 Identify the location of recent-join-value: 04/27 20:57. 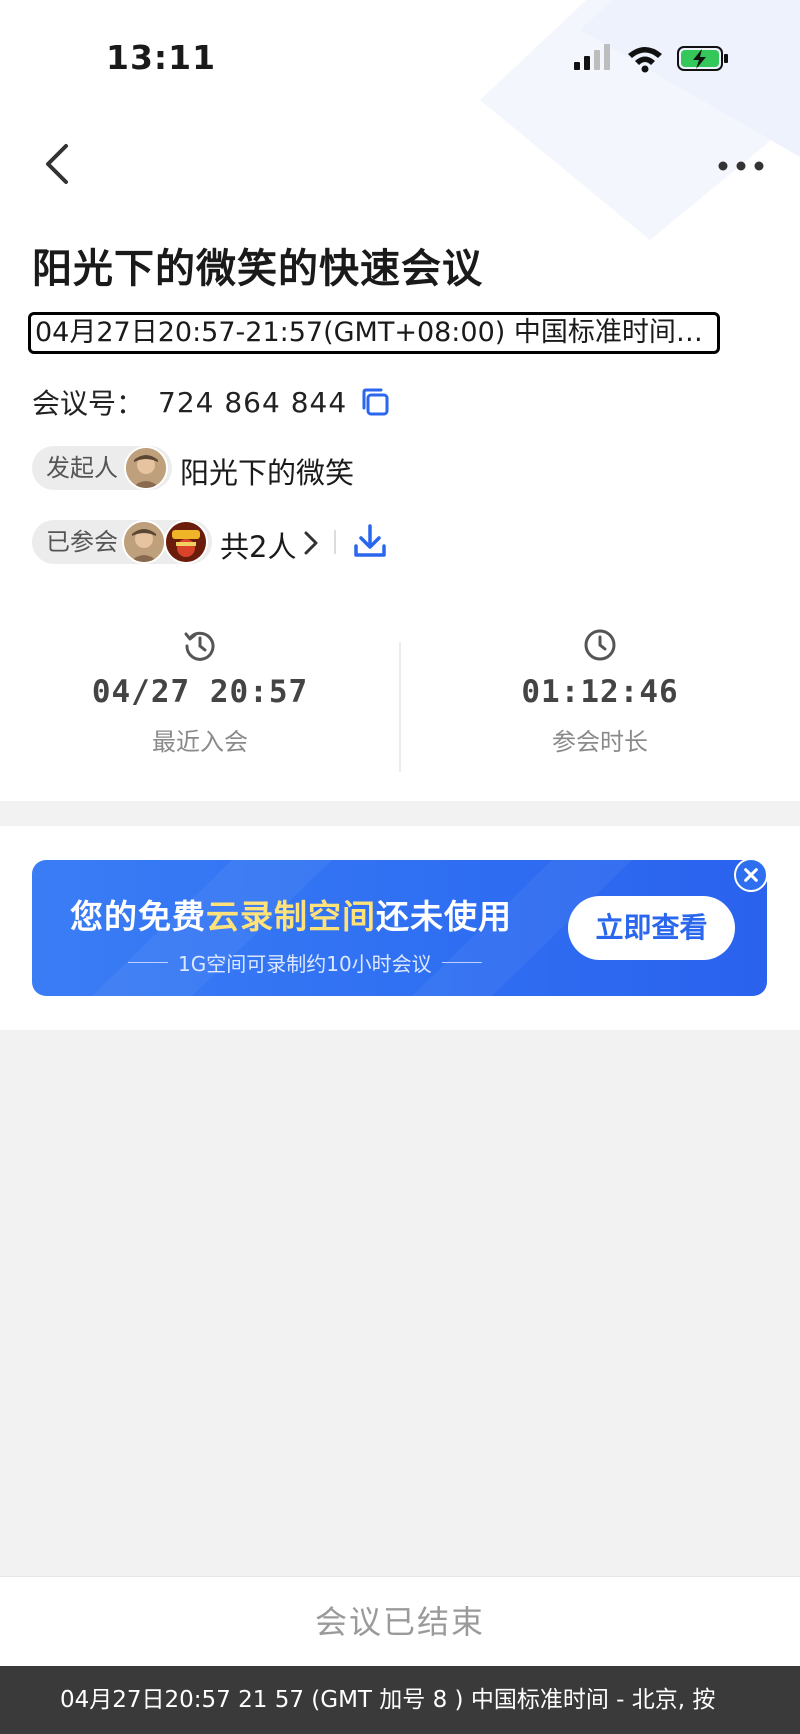
(200, 692).